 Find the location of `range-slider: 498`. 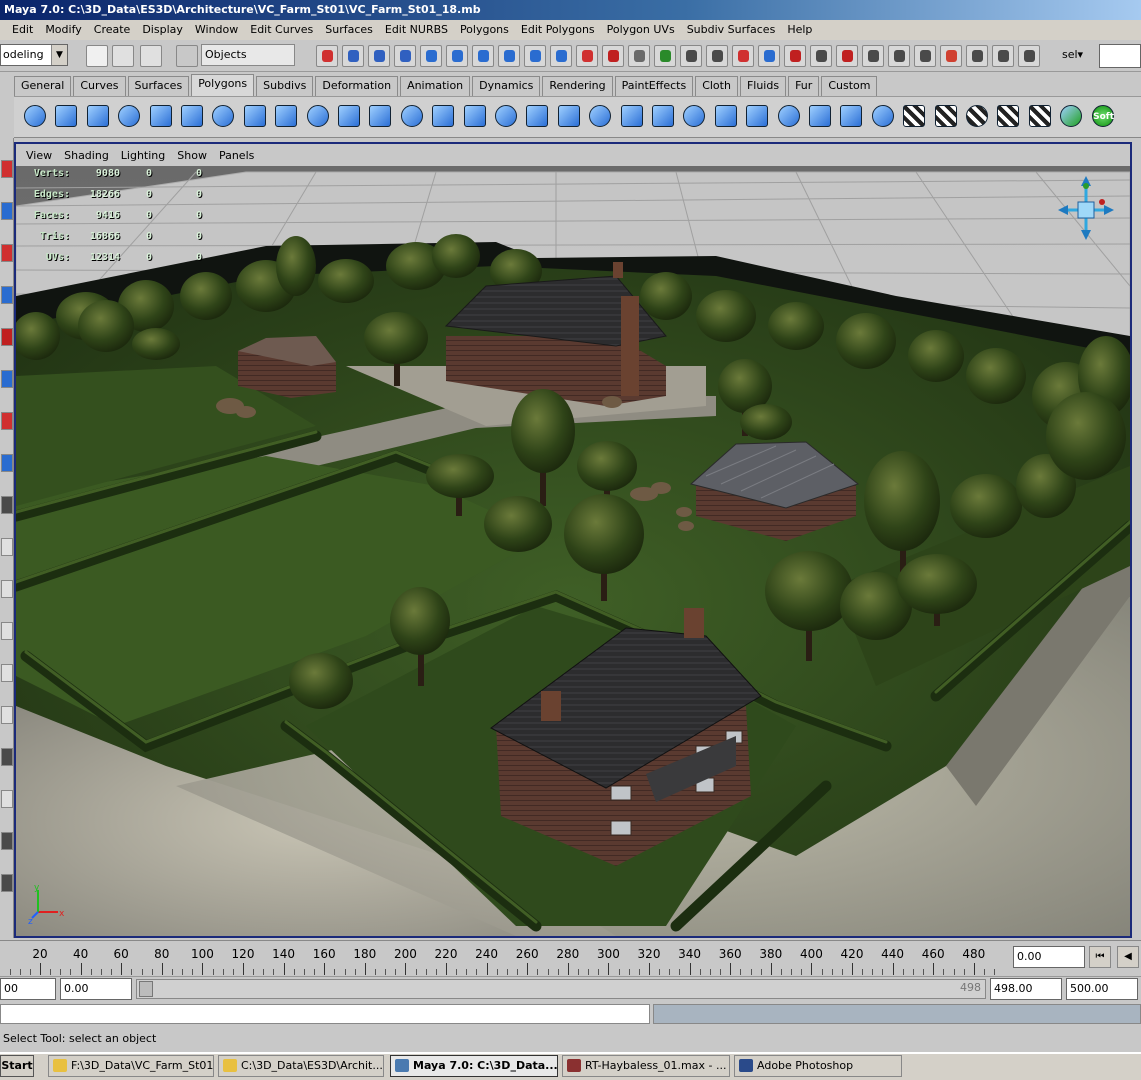

range-slider: 498 is located at coordinates (561, 989).